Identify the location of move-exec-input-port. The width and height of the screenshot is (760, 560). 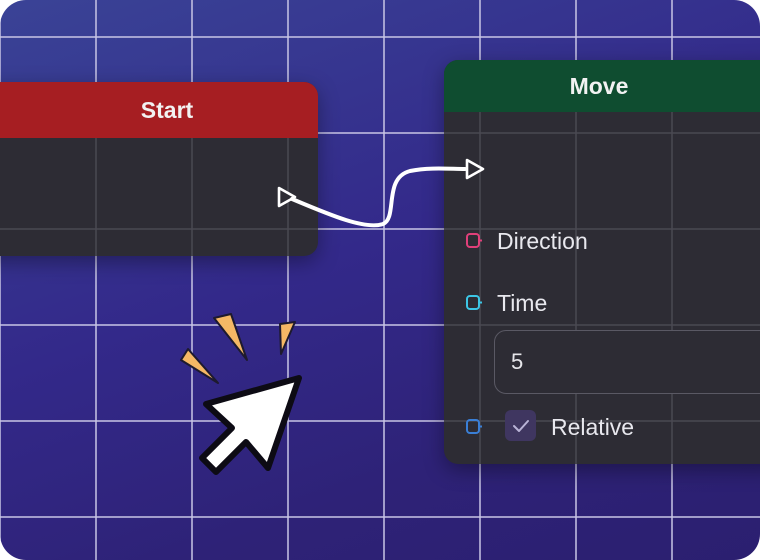
(475, 169).